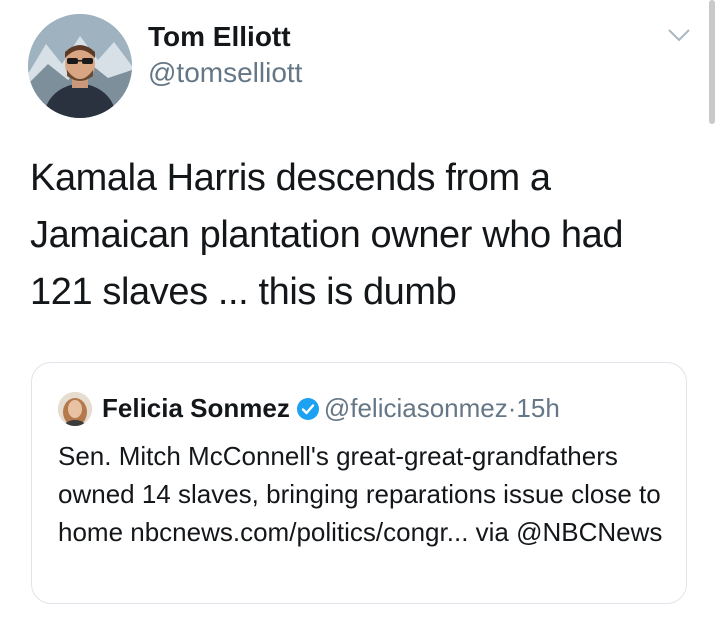 The image size is (720, 634). What do you see at coordinates (712, 62) in the screenshot?
I see `scrollbar` at bounding box center [712, 62].